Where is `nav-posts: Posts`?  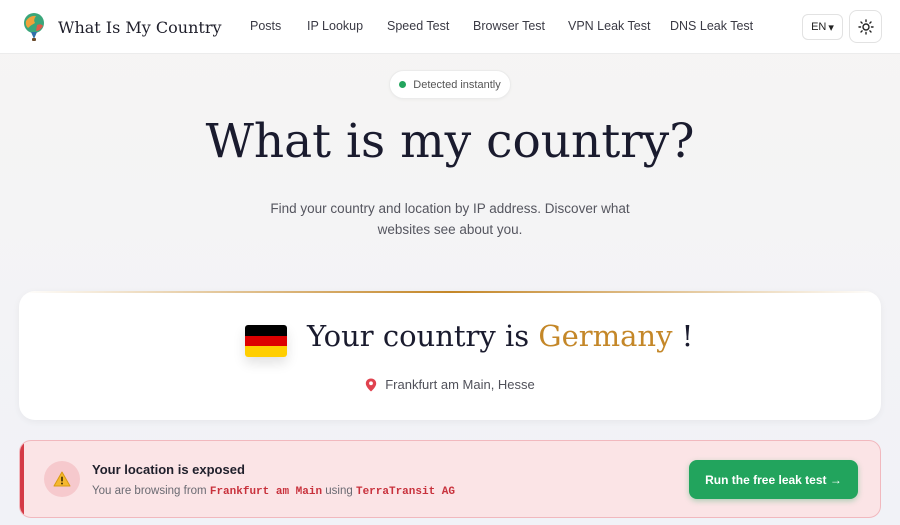 nav-posts: Posts is located at coordinates (265, 26).